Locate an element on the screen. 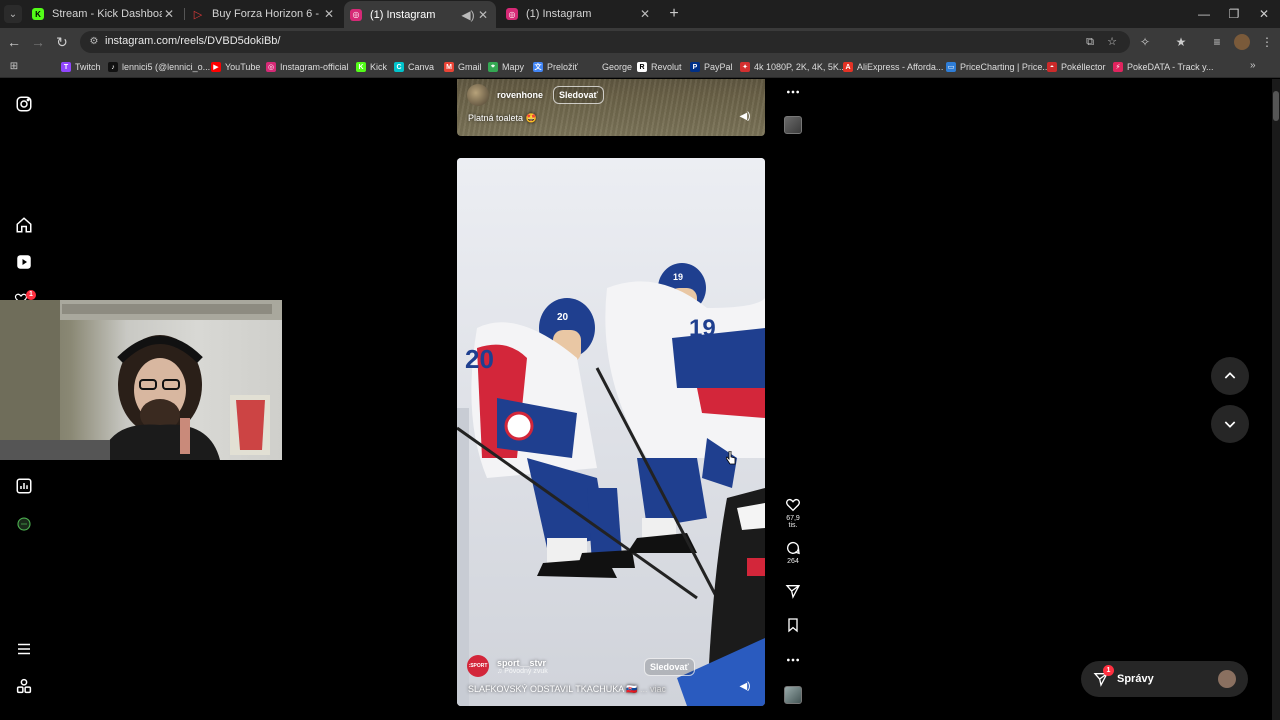 This screenshot has width=1280, height=720. bookmark-item: P PayPal is located at coordinates (711, 67).